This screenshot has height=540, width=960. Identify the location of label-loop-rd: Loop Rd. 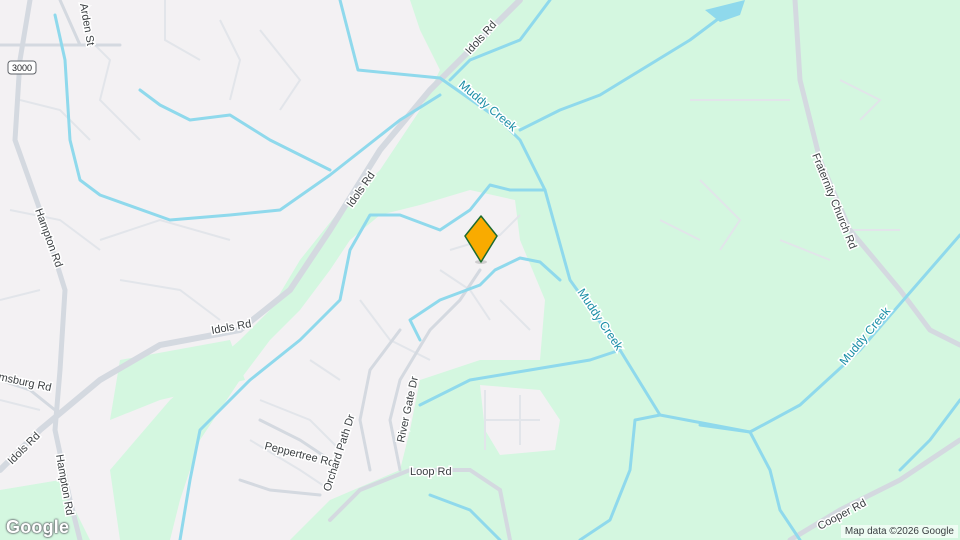
(431, 472).